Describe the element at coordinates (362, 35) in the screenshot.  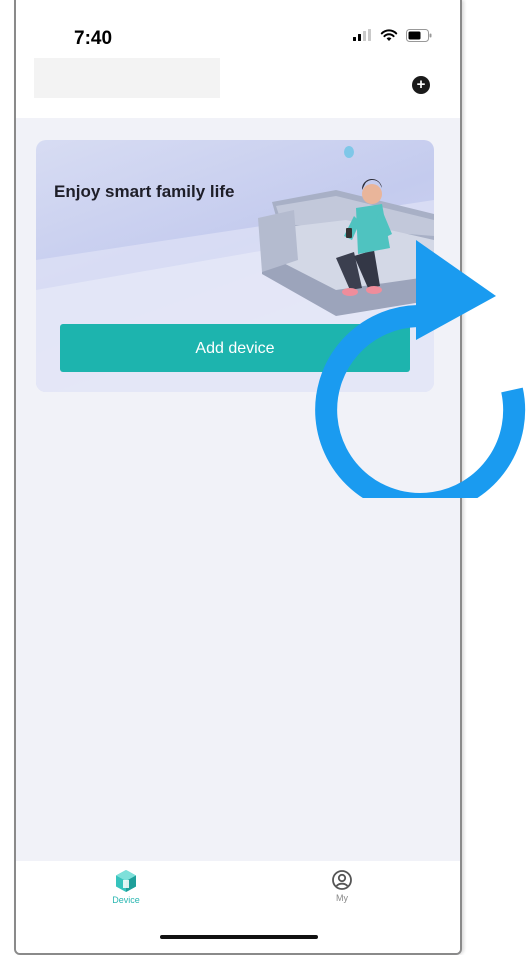
I see `signal-icon` at that location.